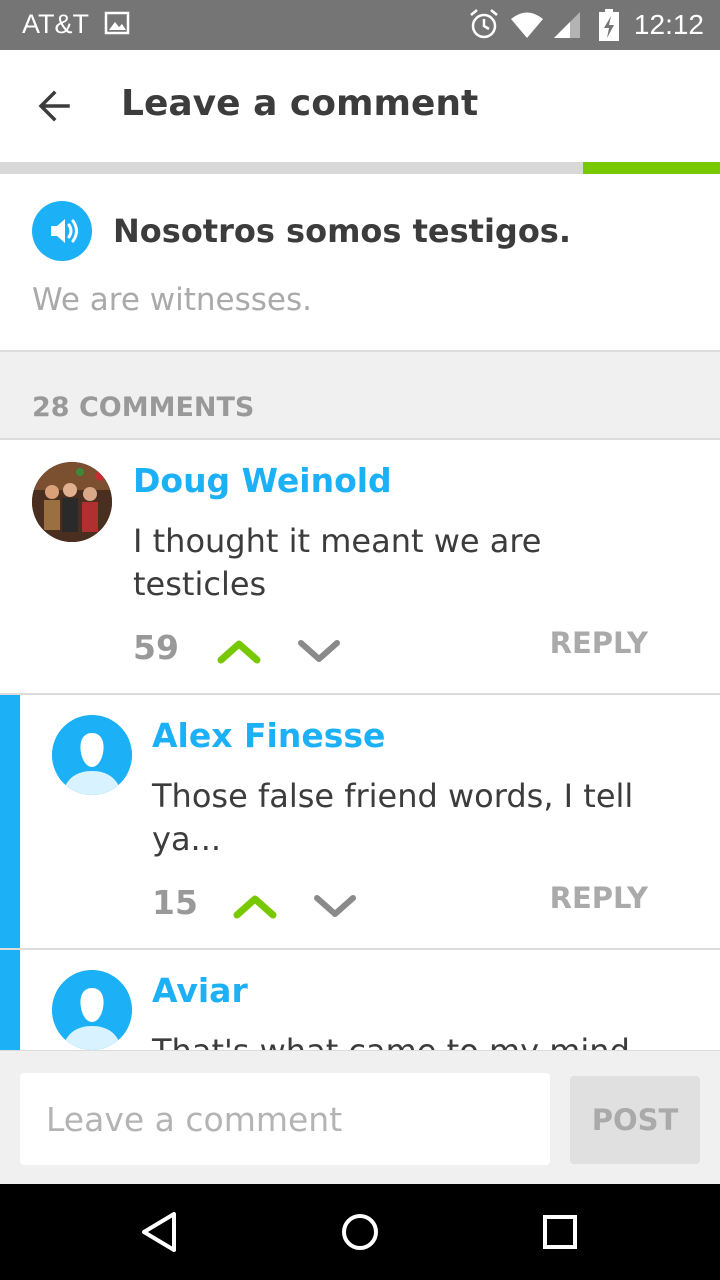 The image size is (720, 1280). I want to click on play-audio-button, so click(62, 231).